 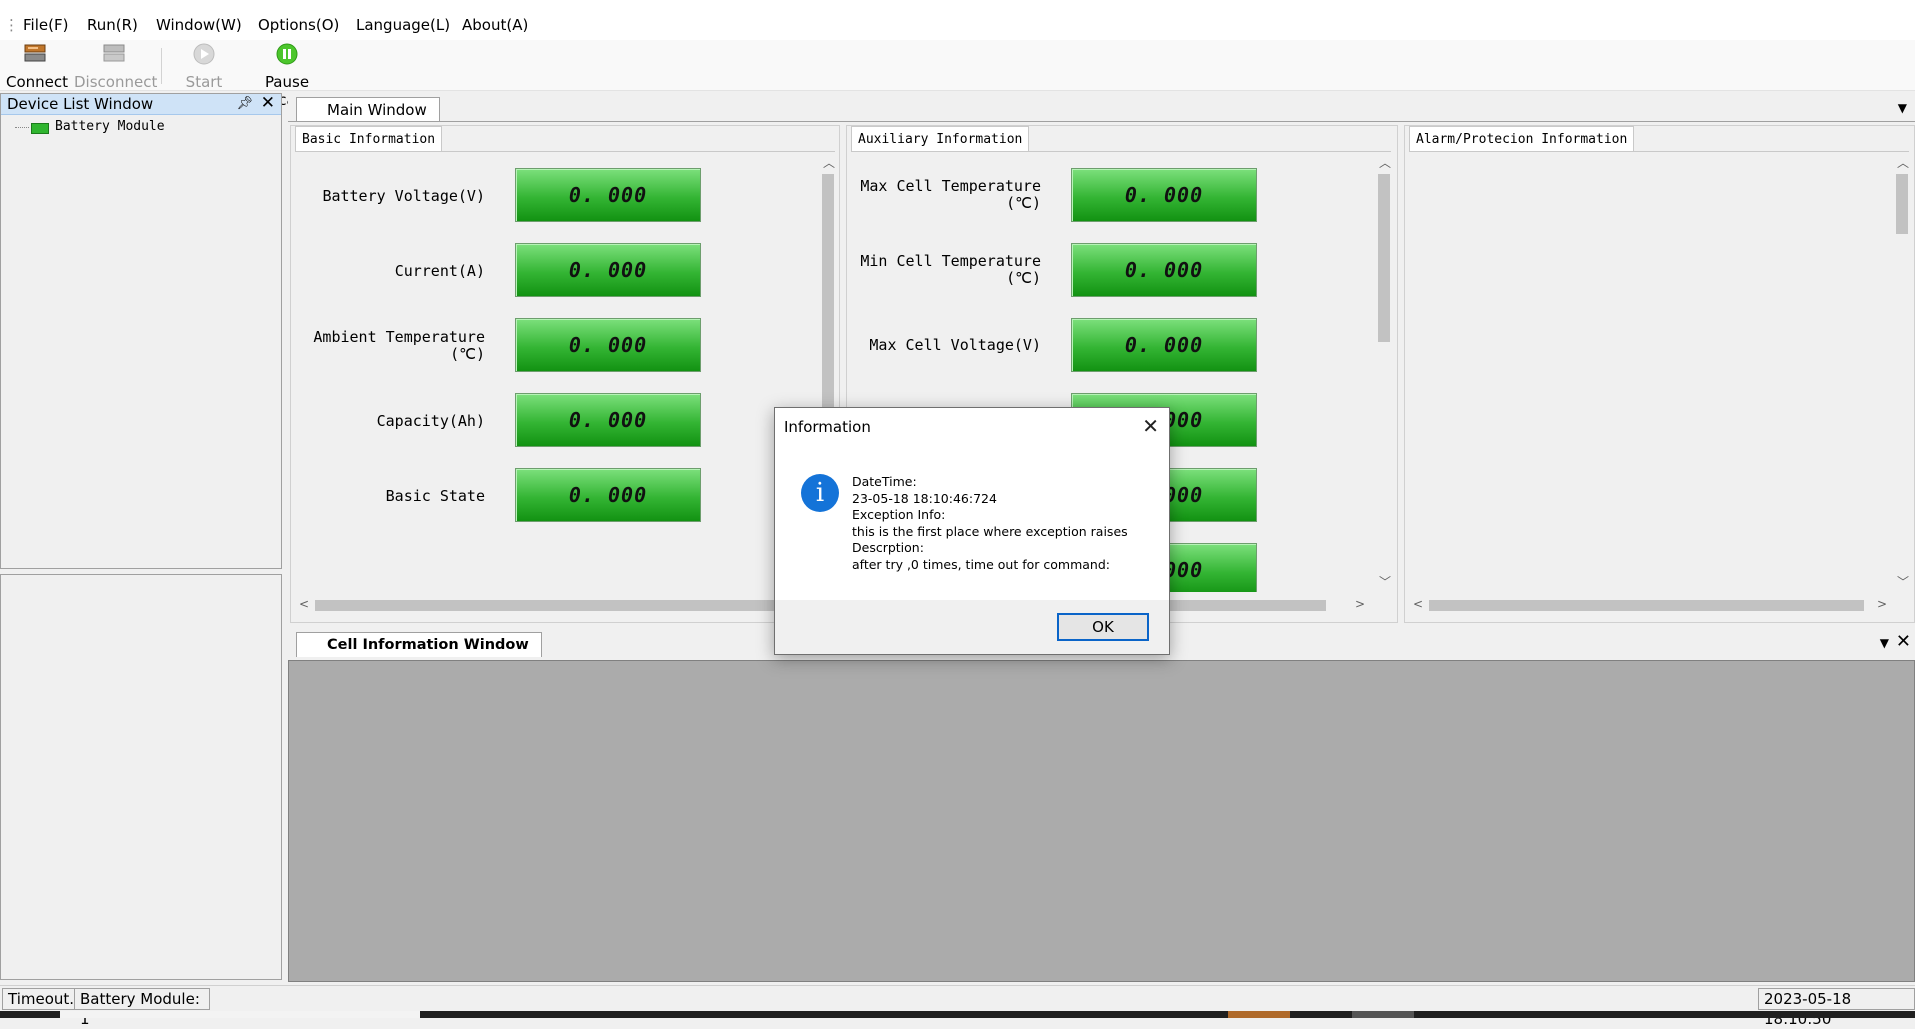 I want to click on alarm-protection-content, so click(x=1659, y=371).